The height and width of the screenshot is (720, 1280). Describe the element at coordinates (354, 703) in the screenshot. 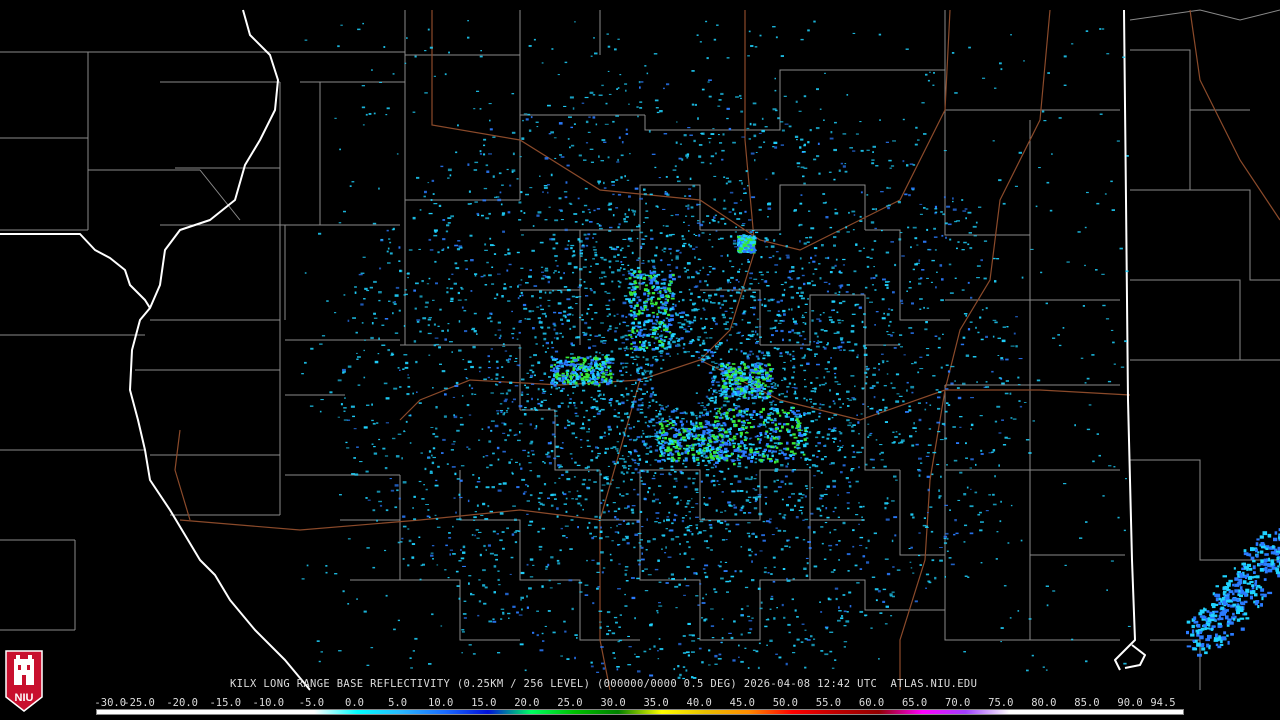

I see `scale-label: 0.0` at that location.